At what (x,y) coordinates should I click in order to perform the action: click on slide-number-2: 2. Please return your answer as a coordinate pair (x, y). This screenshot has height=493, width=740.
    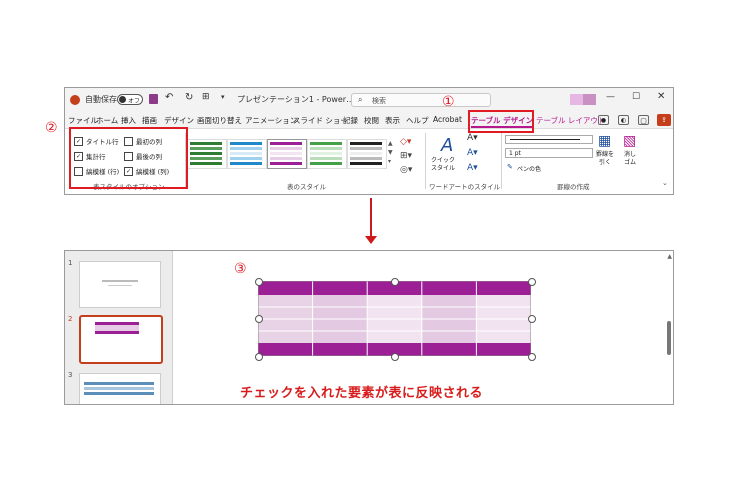
    Looking at the image, I should click on (70, 319).